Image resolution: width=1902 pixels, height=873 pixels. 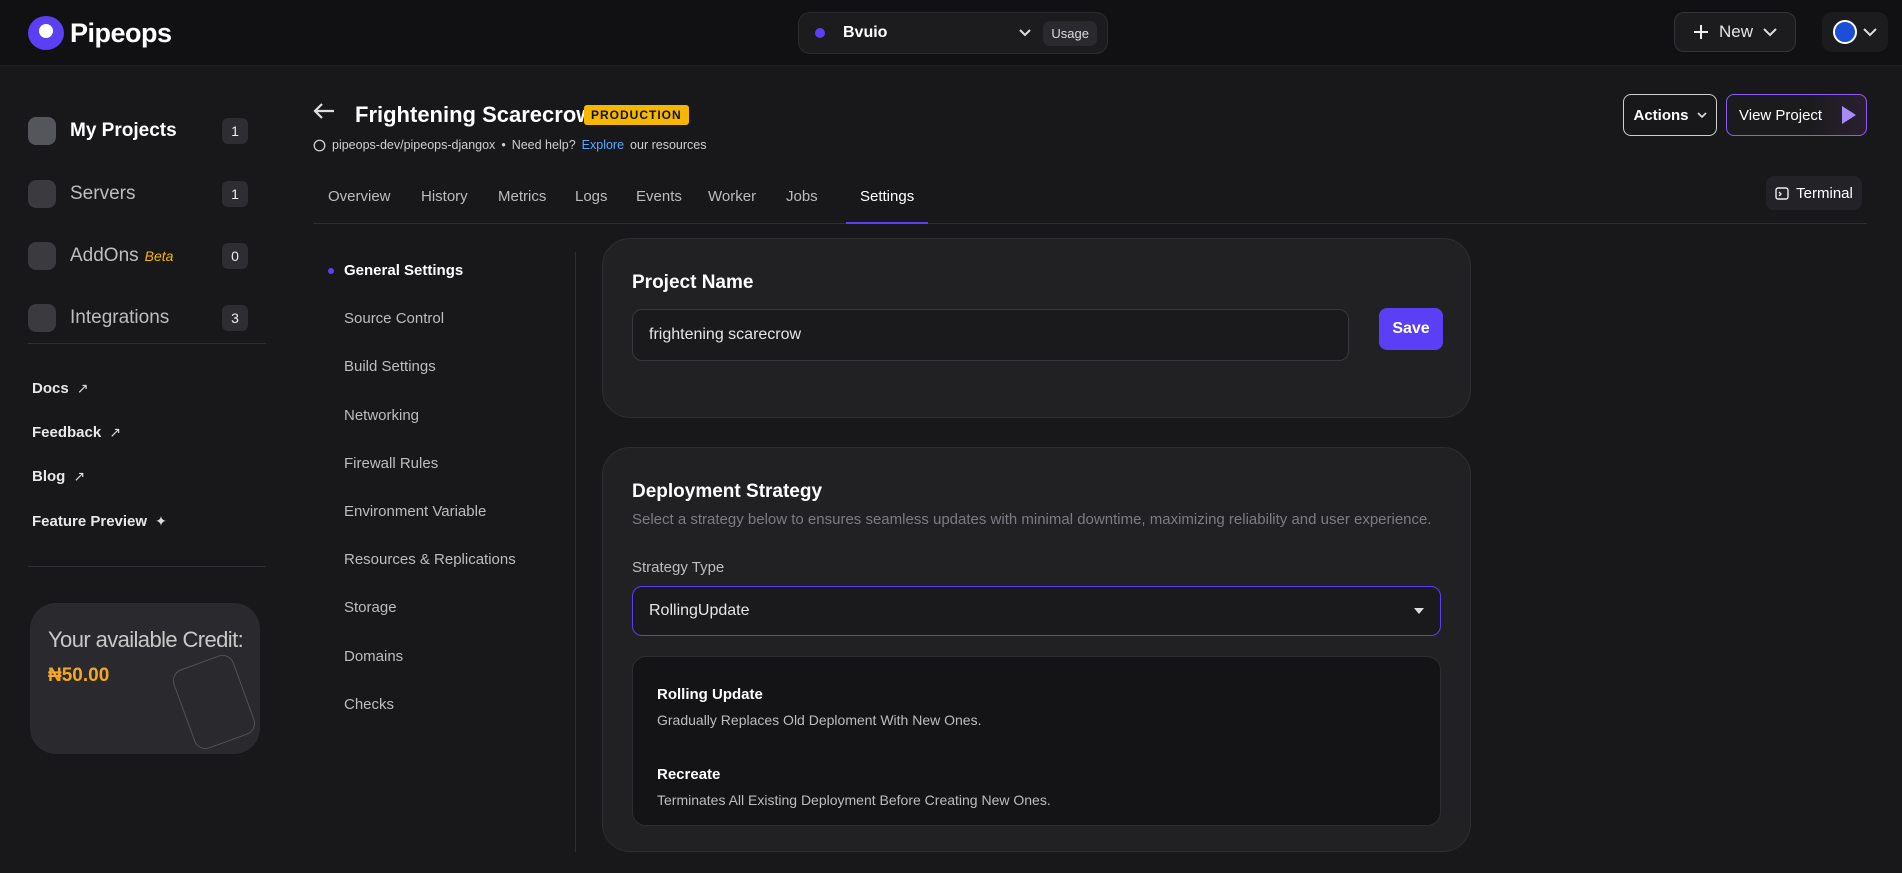 What do you see at coordinates (79, 675) in the screenshot?
I see `credit-amount: ₦50.00` at bounding box center [79, 675].